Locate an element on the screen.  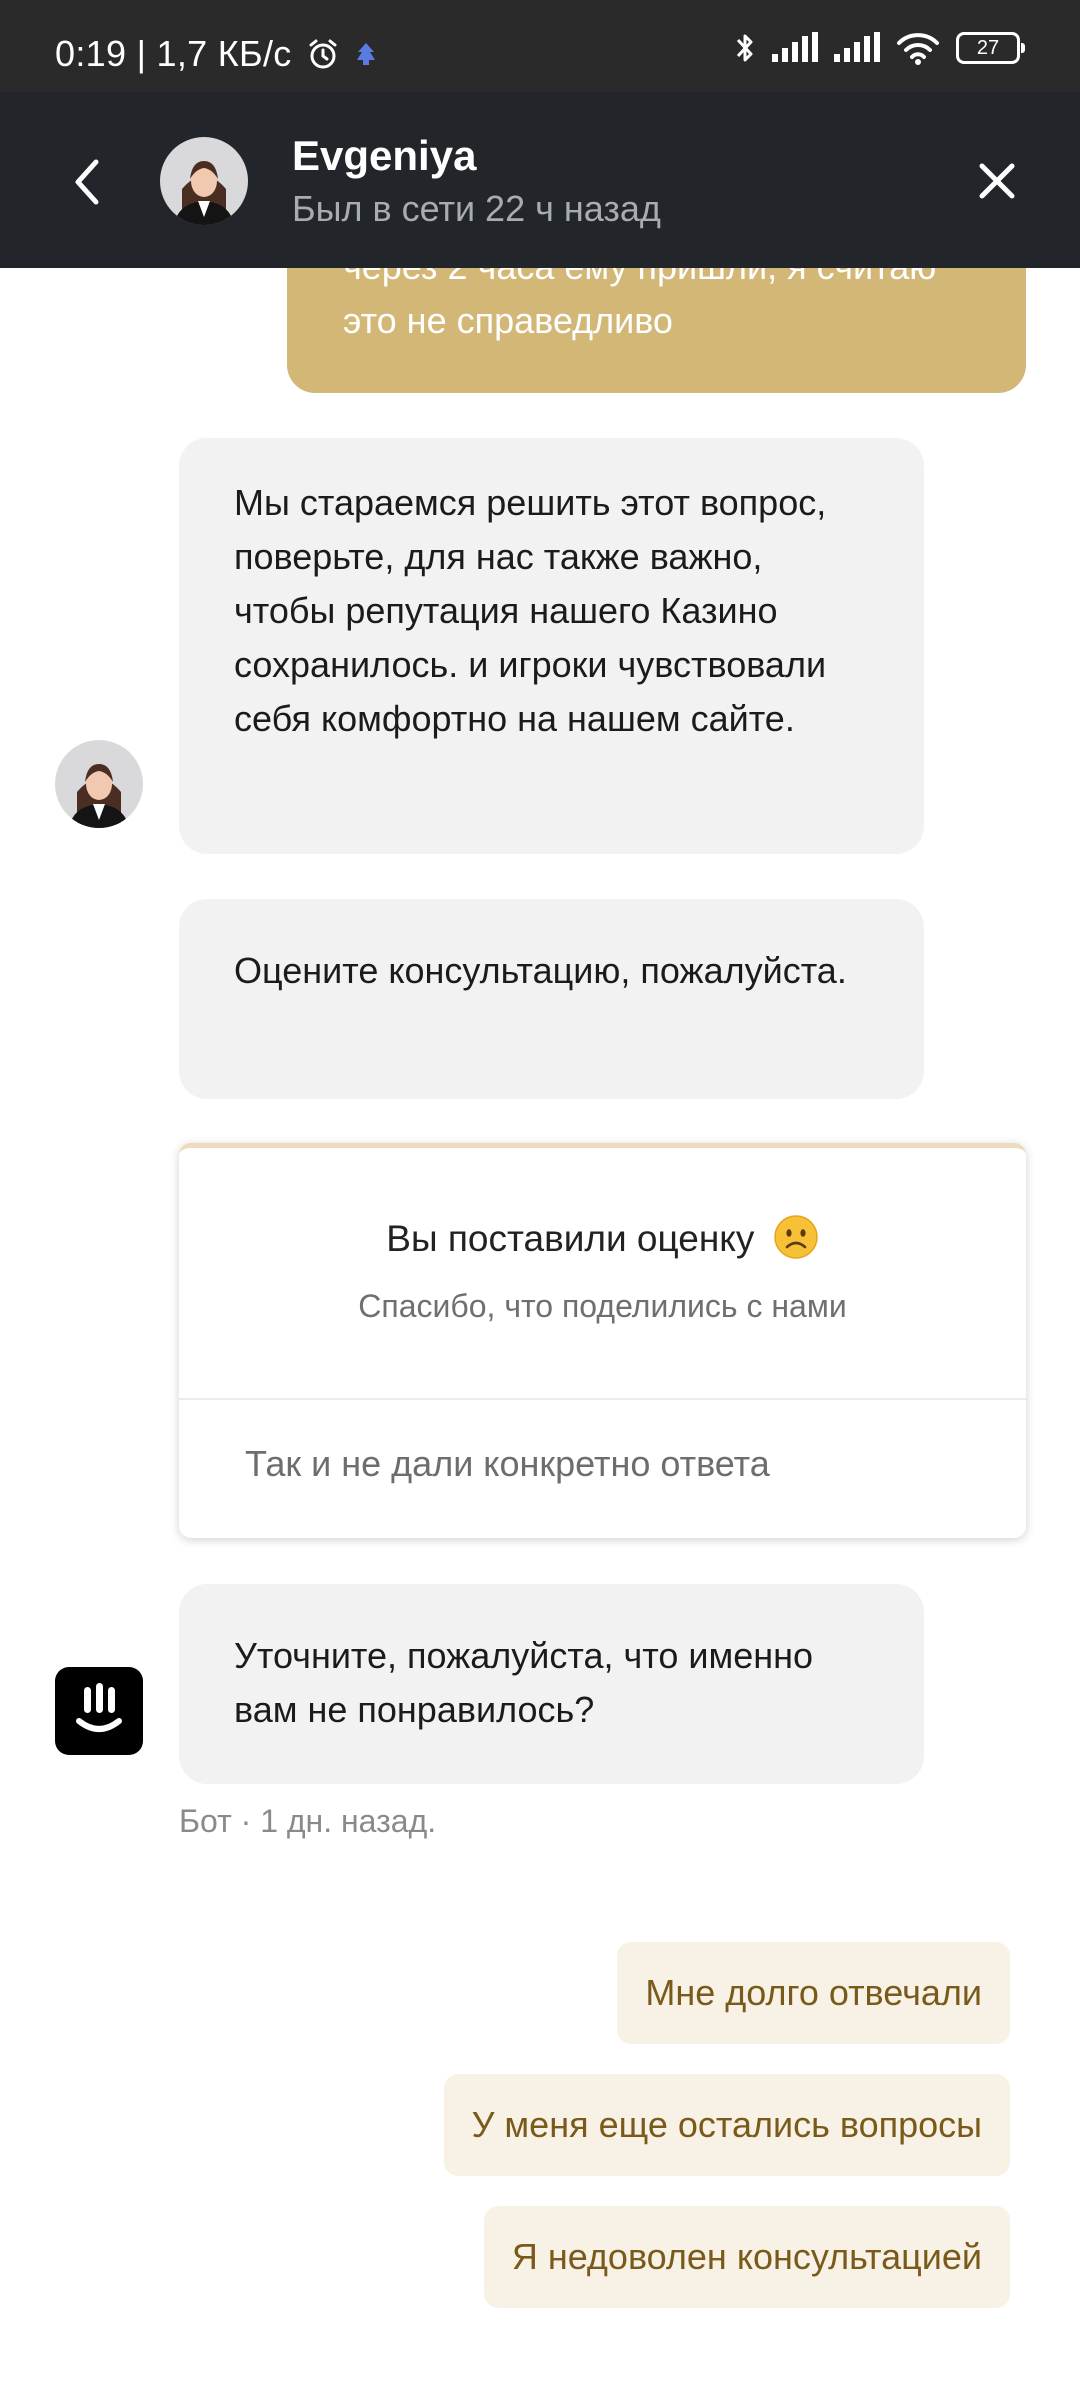
chat-header: Evgeniya Был в сети 22 ч назад is located at coordinates (540, 180).